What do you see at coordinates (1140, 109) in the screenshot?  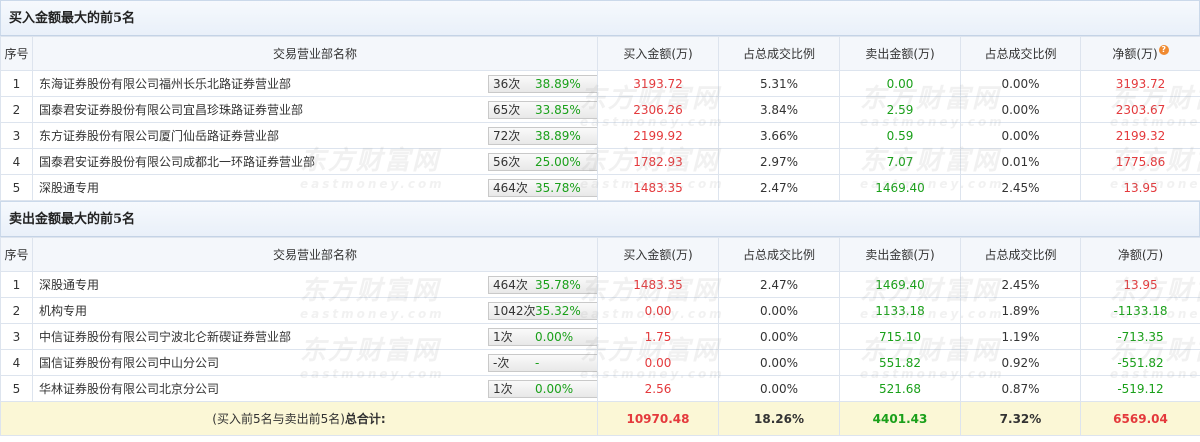 I see `net-amount: 2303.67` at bounding box center [1140, 109].